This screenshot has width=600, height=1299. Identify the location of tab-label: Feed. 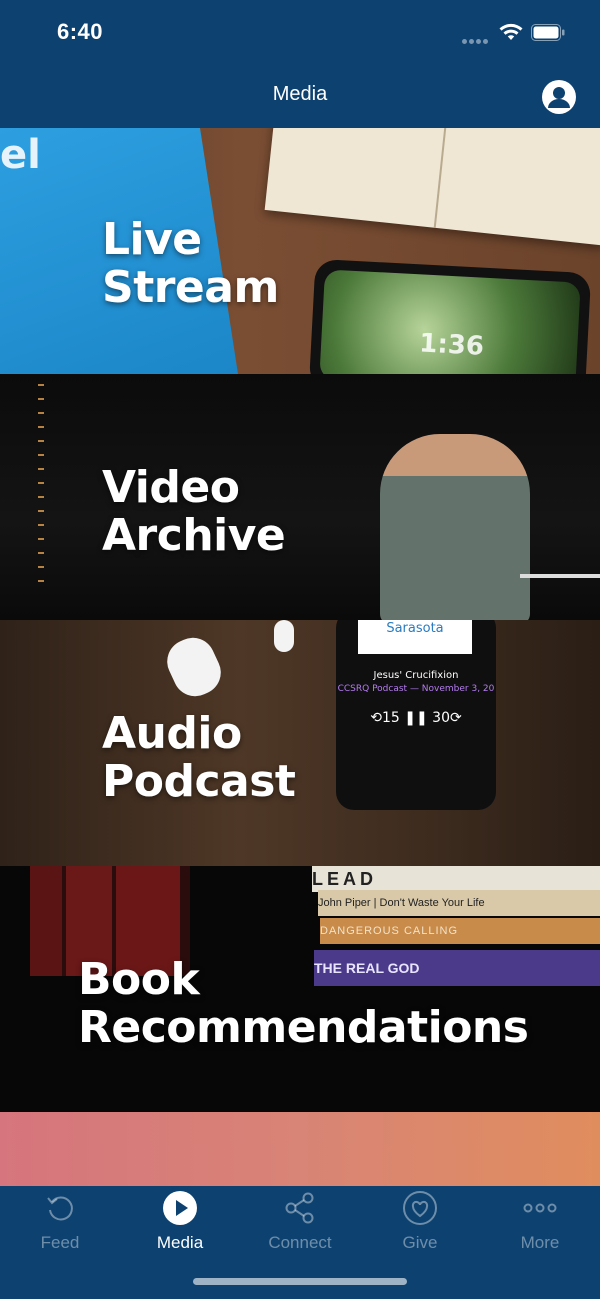
(60, 1242).